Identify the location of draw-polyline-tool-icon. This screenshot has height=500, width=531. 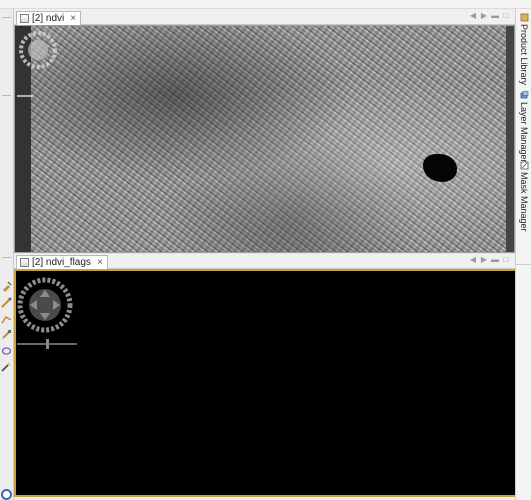
(6, 318).